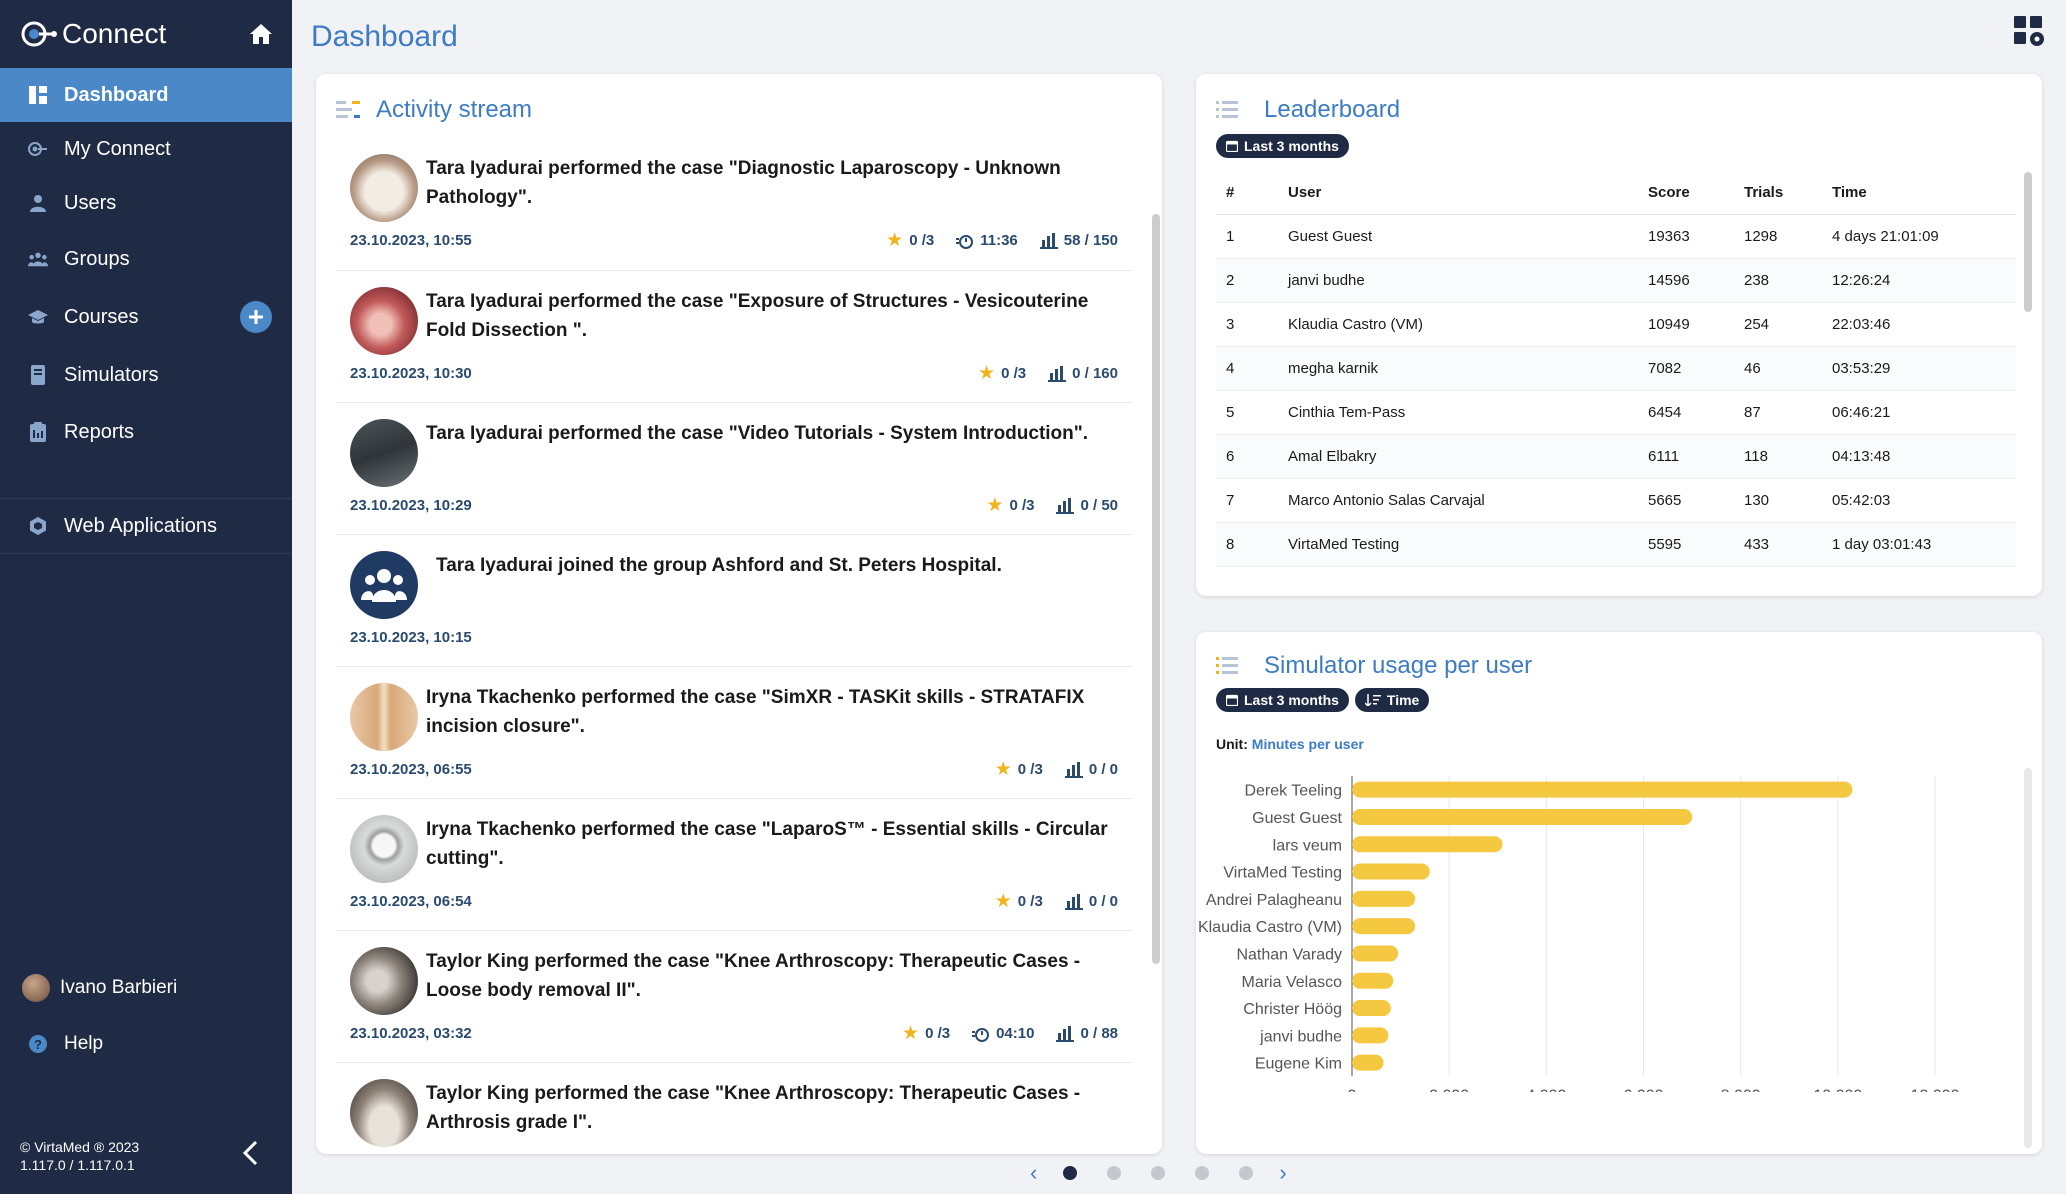 The image size is (2066, 1194). Describe the element at coordinates (1919, 544) in the screenshot. I see `time-cell: 1 day 03:01:43` at that location.